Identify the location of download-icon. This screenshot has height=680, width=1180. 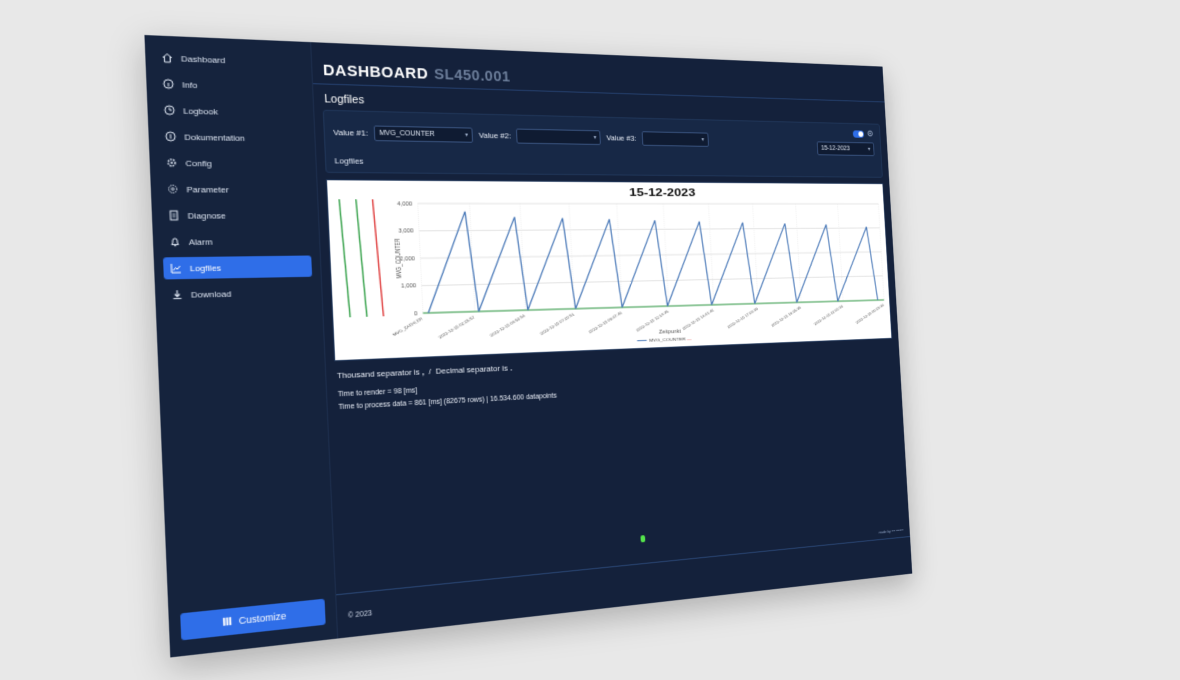
(177, 294).